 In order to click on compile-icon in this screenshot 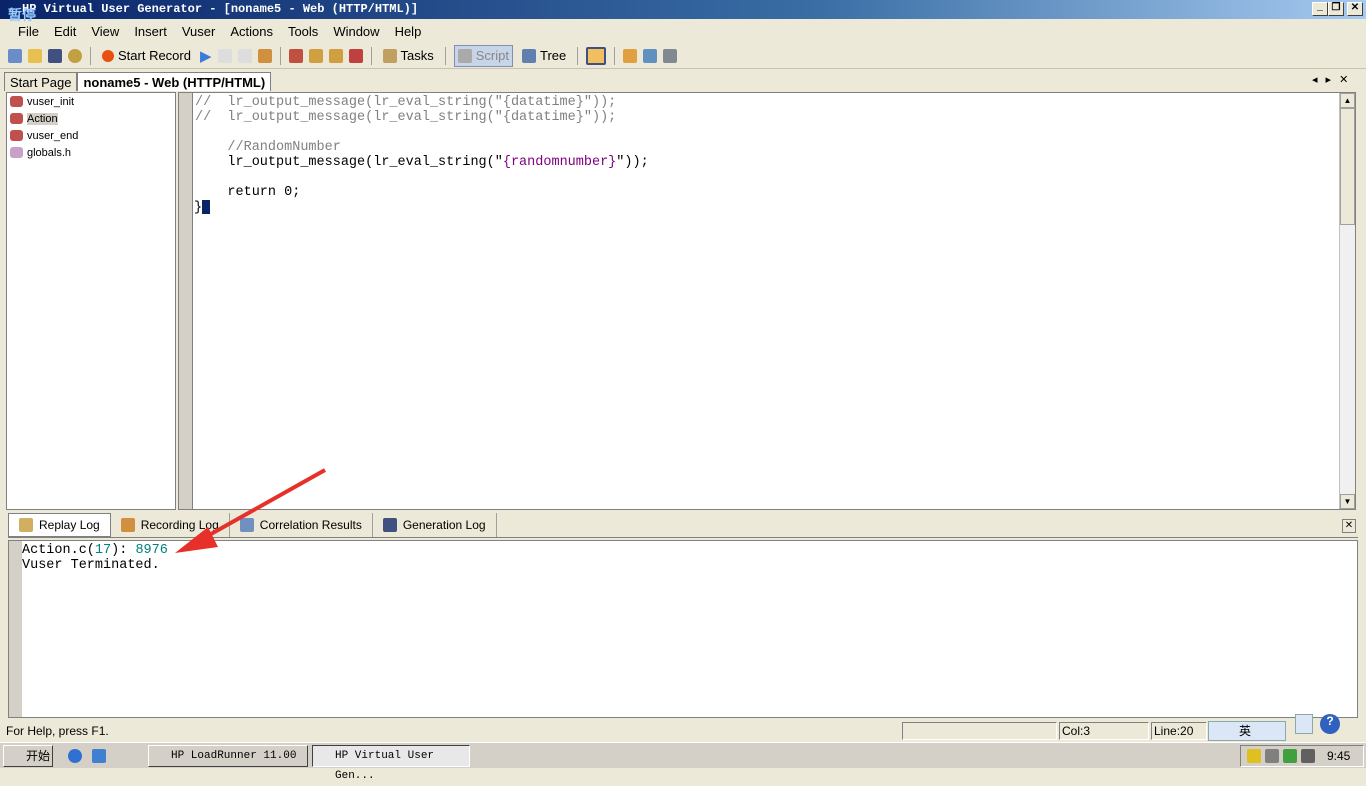, I will do `click(264, 55)`.